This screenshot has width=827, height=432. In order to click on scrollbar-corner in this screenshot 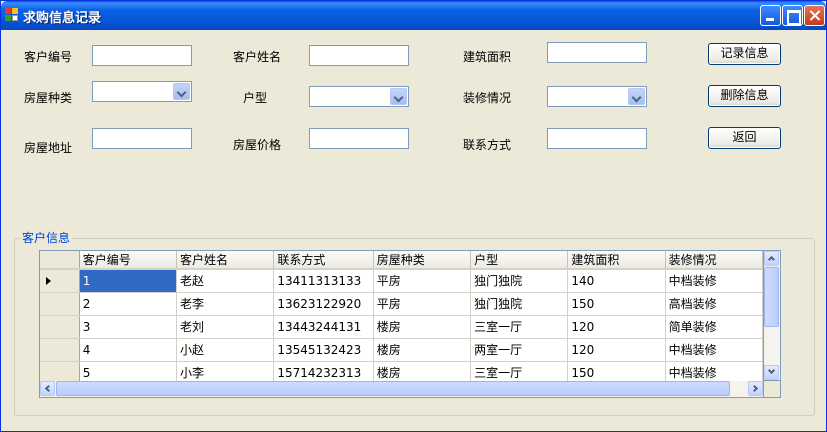, I will do `click(772, 389)`.